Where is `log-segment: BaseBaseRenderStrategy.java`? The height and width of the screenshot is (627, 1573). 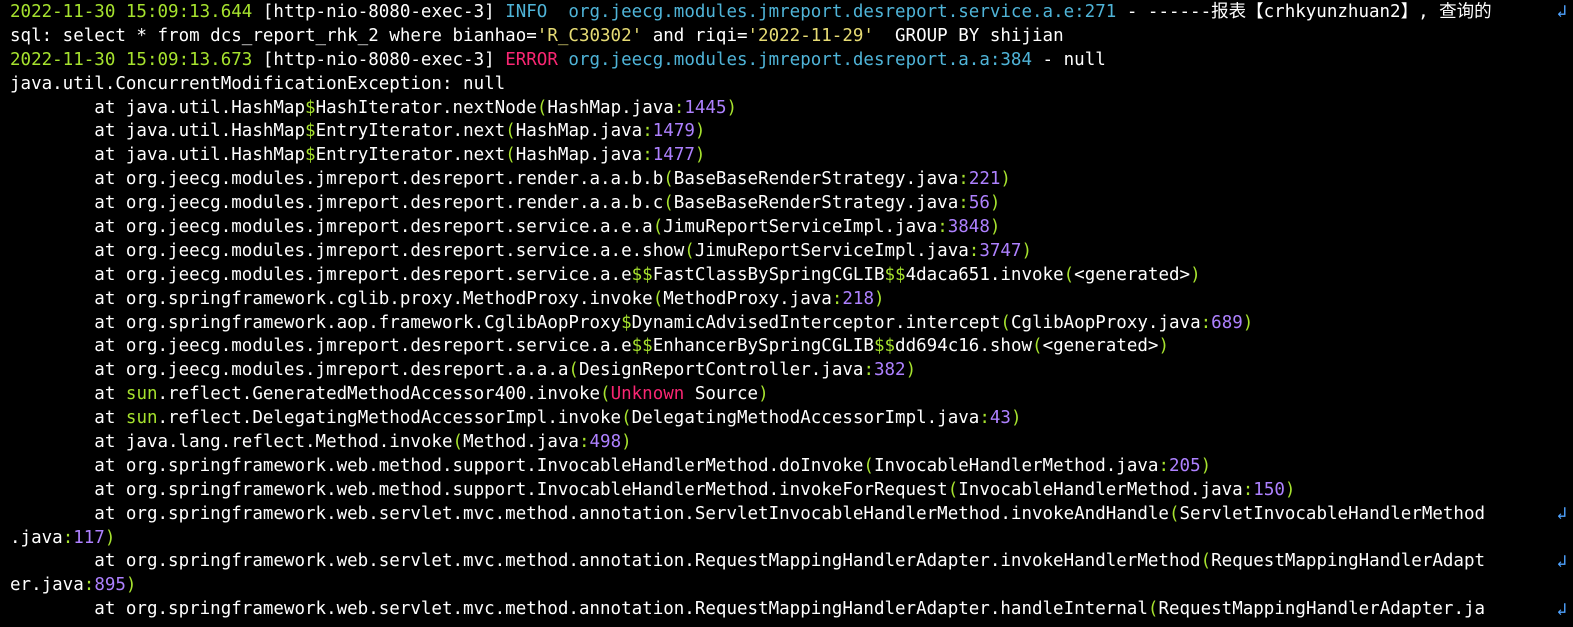
log-segment: BaseBaseRenderStrategy.java is located at coordinates (816, 203).